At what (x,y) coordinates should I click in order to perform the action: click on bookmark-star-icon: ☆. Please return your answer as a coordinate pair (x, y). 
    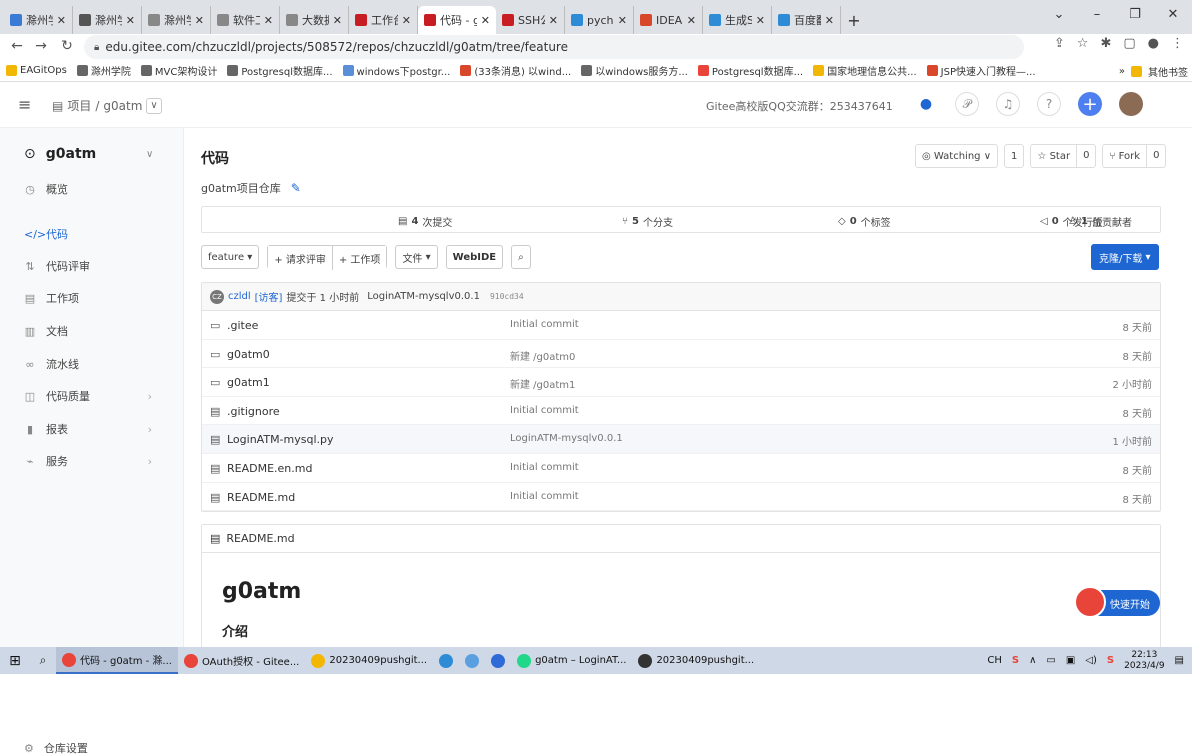
    Looking at the image, I should click on (1083, 43).